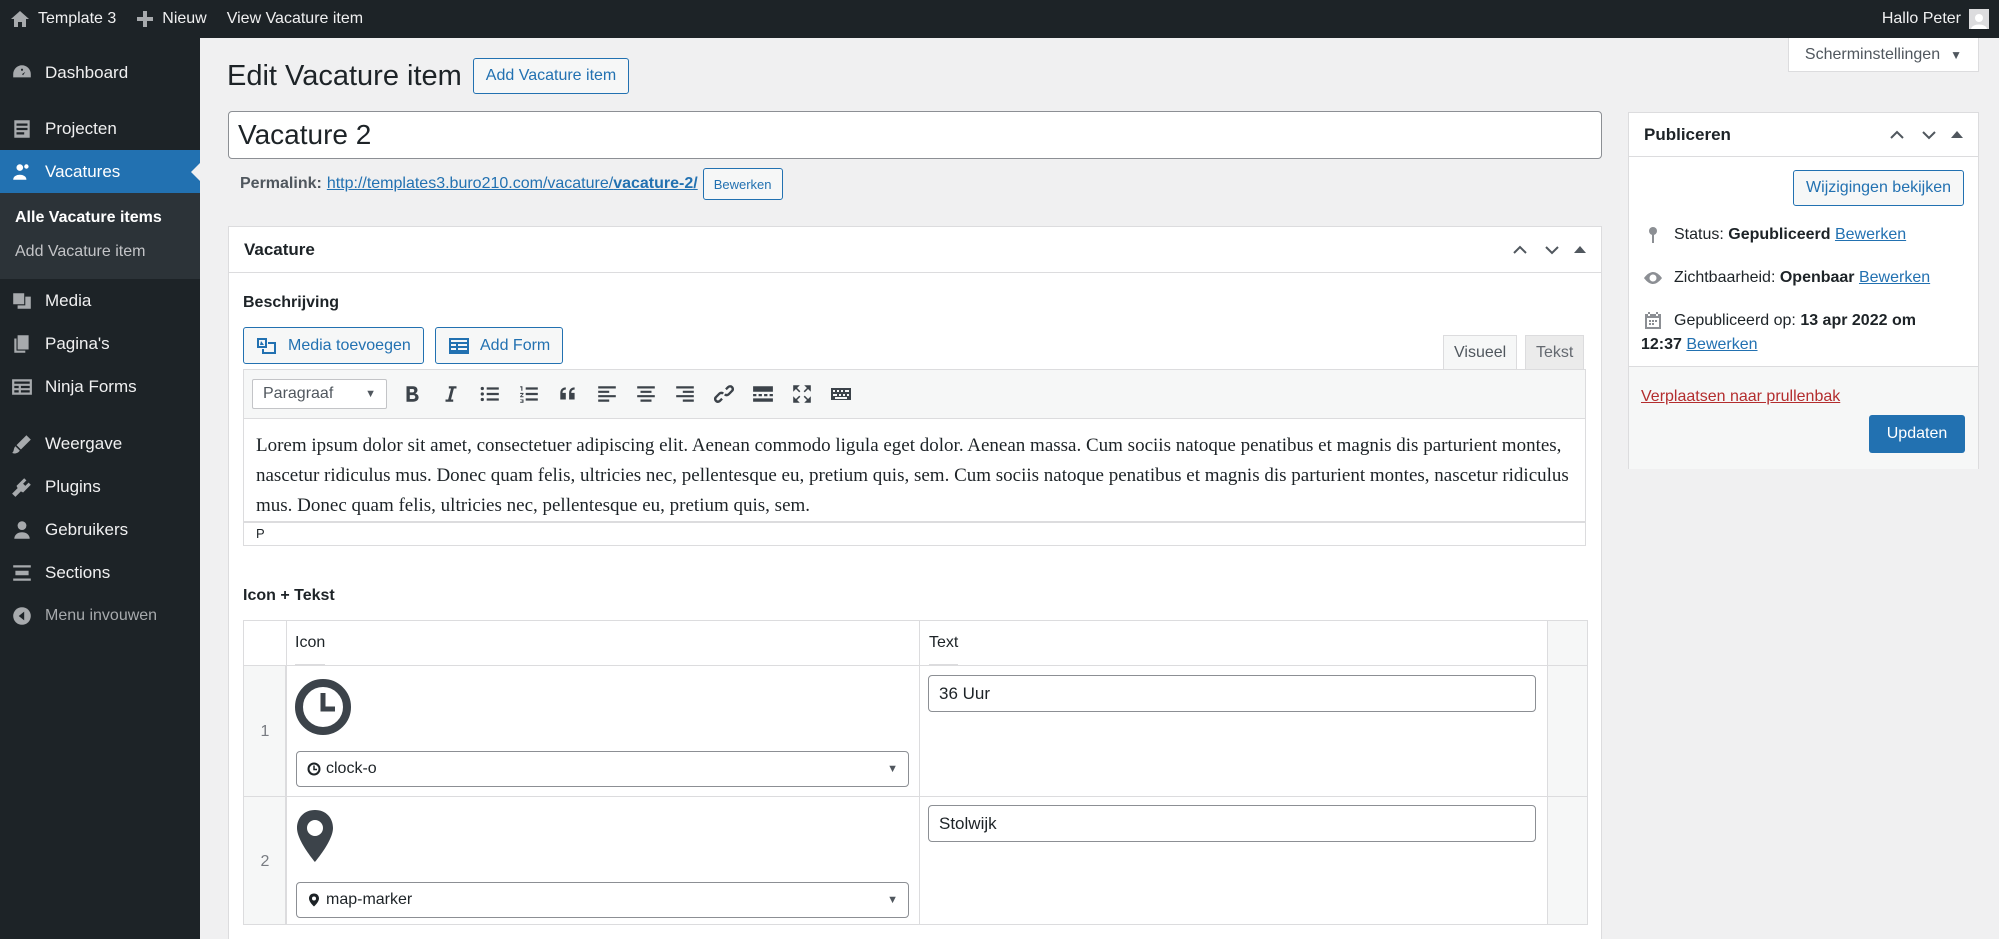 This screenshot has width=1999, height=939. What do you see at coordinates (265, 861) in the screenshot?
I see `row-number: 2` at bounding box center [265, 861].